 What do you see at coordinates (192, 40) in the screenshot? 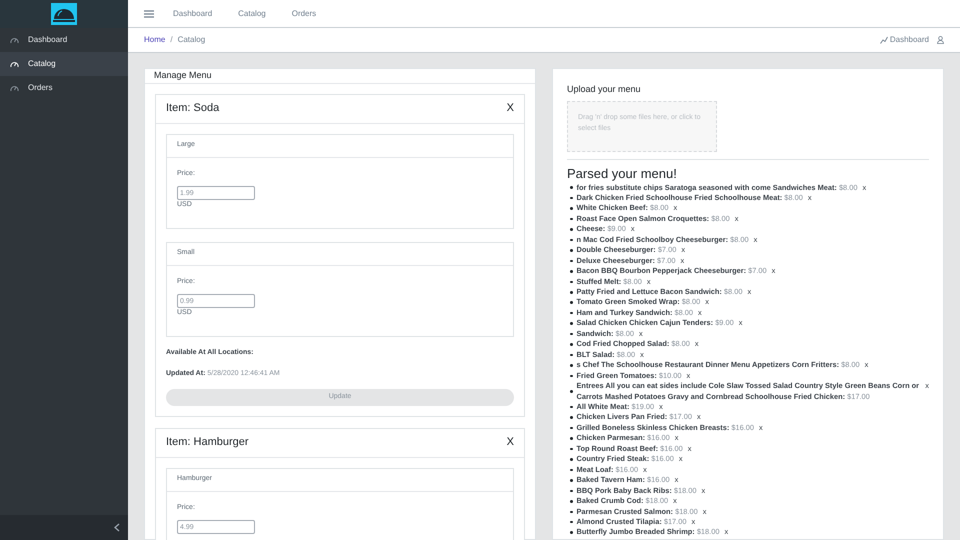
I see `breadcrumb-current: Catalog` at bounding box center [192, 40].